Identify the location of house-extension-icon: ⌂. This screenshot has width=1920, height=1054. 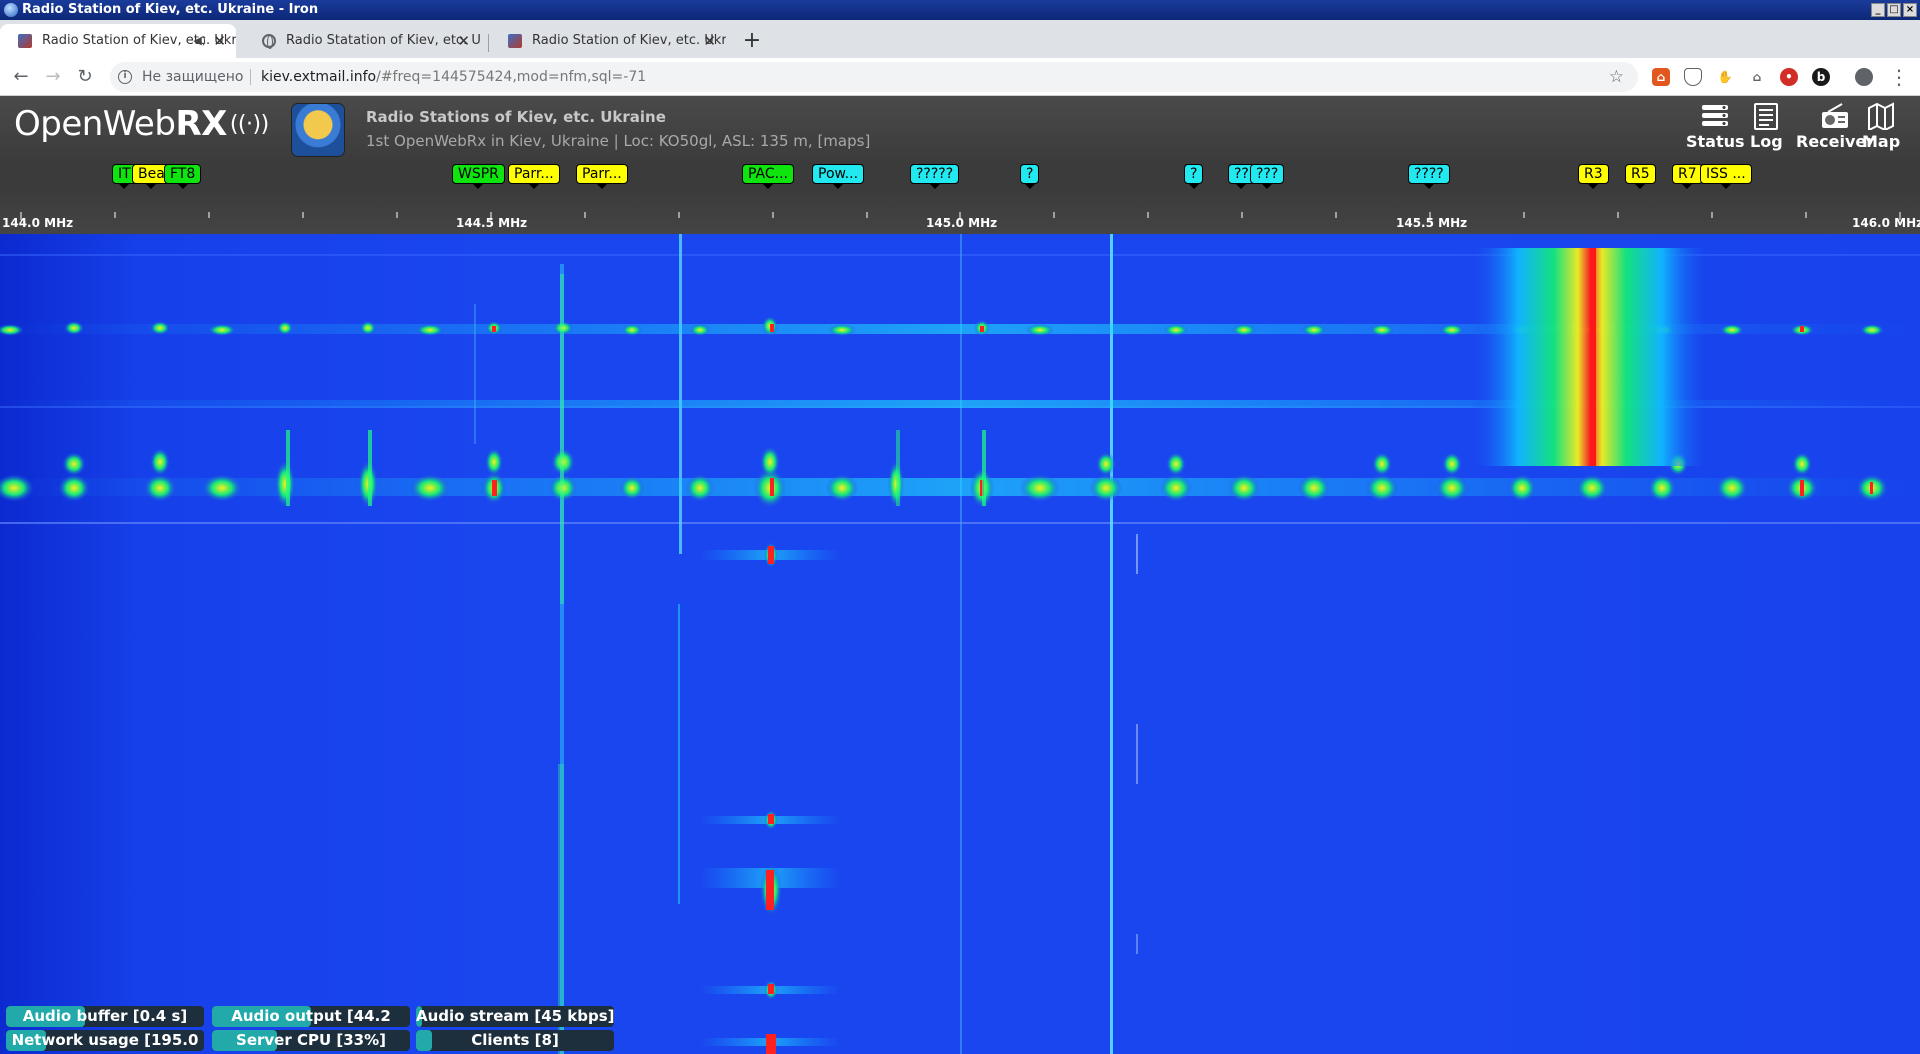
(1661, 77).